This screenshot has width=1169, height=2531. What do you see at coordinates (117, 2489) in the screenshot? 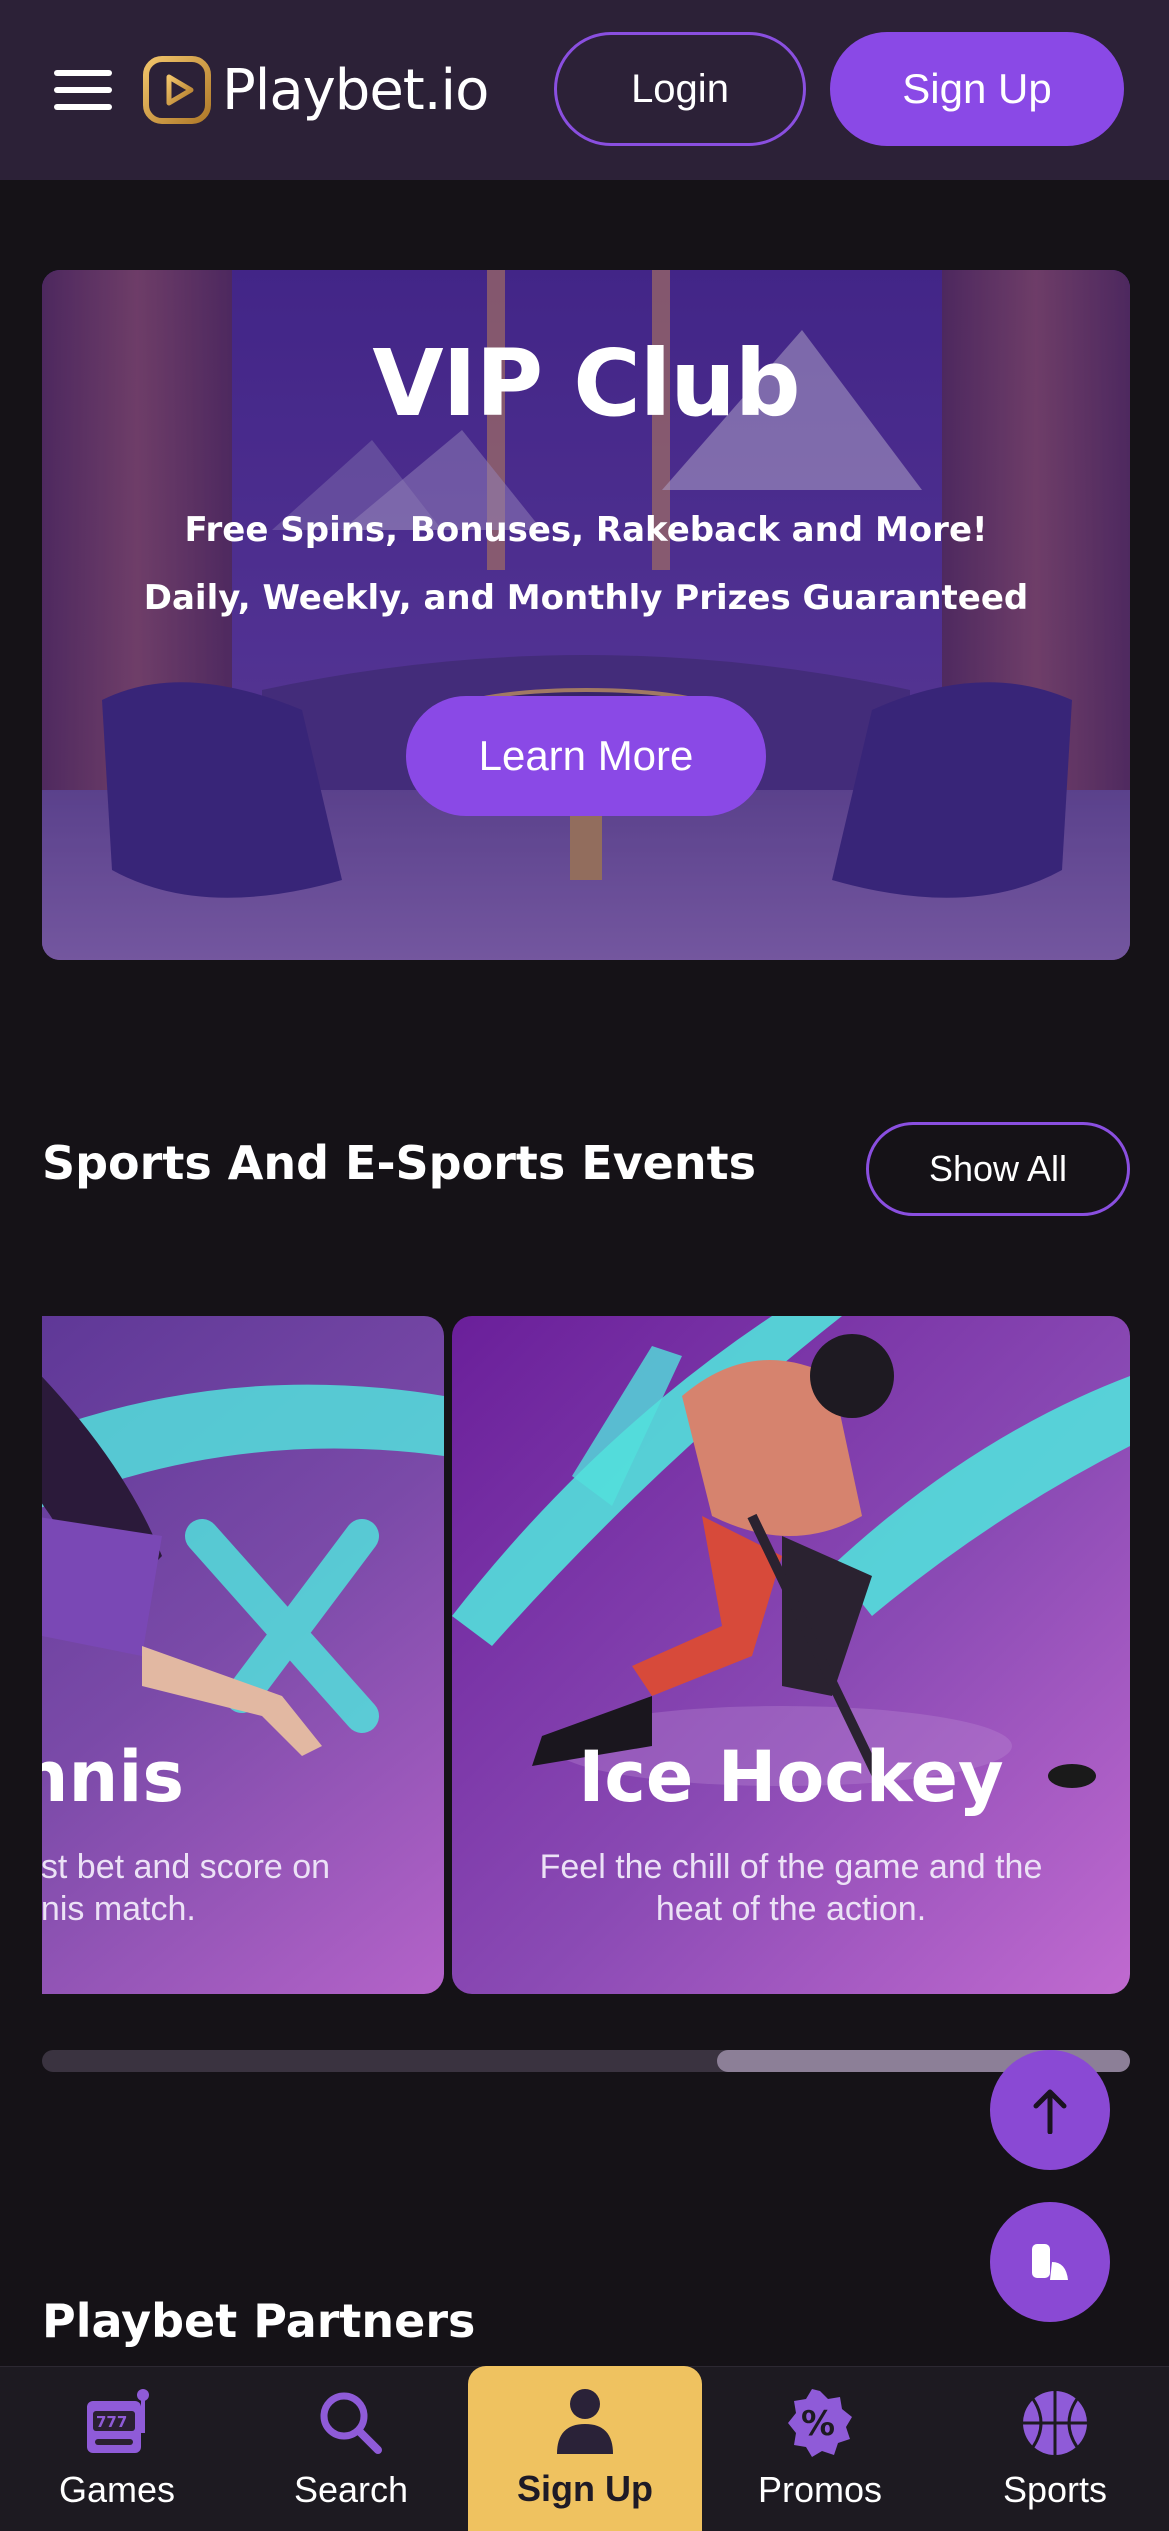
I see `nav-label-games: Games` at bounding box center [117, 2489].